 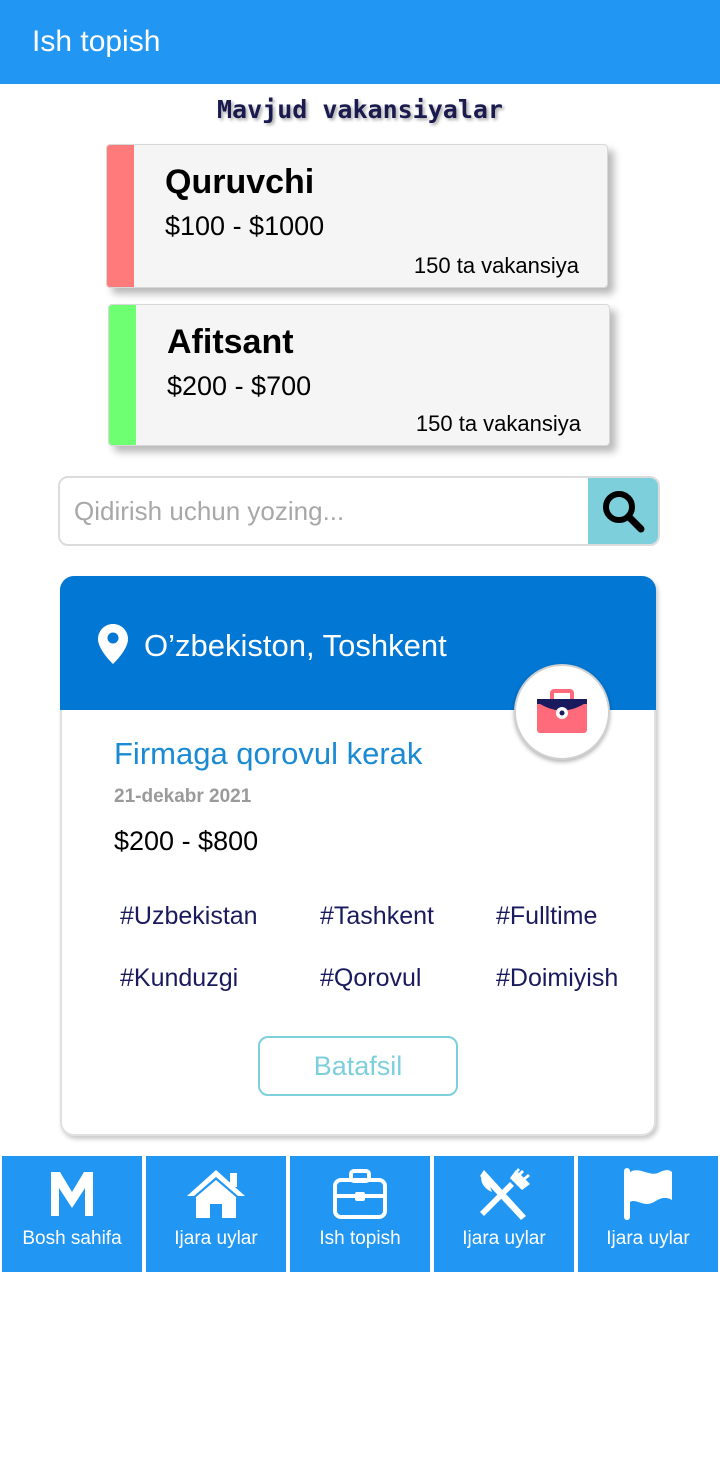 I want to click on search-button, so click(x=623, y=511).